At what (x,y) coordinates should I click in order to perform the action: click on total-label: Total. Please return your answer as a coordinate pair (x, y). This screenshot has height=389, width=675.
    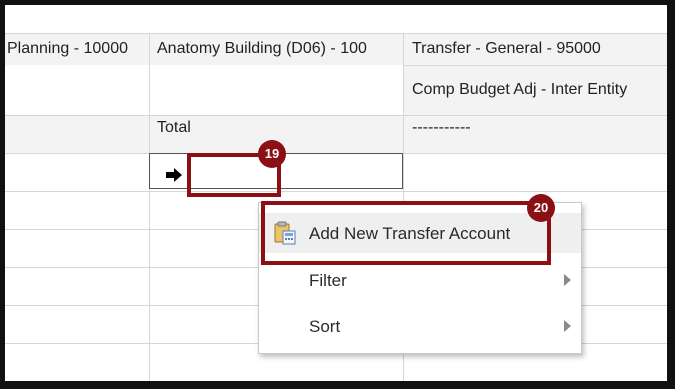
    Looking at the image, I should click on (174, 127).